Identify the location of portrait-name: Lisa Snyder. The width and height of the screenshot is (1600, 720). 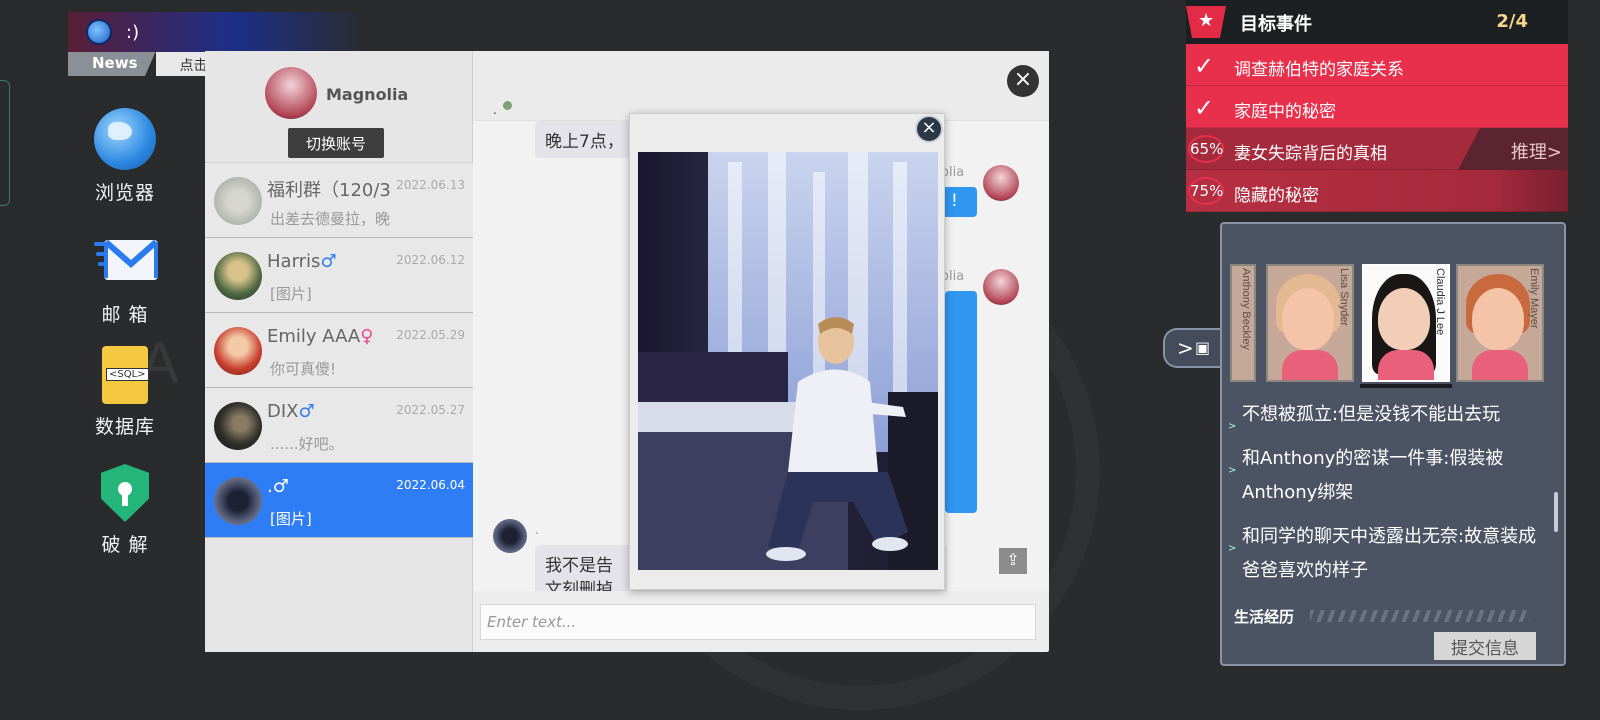
(1344, 297).